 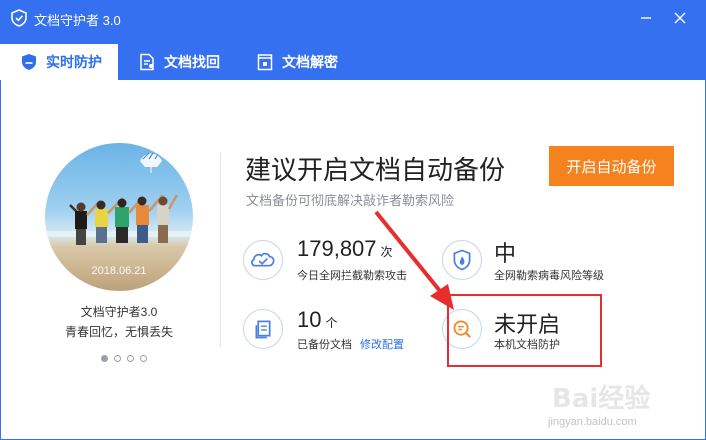 I want to click on document-lock-icon, so click(x=265, y=62).